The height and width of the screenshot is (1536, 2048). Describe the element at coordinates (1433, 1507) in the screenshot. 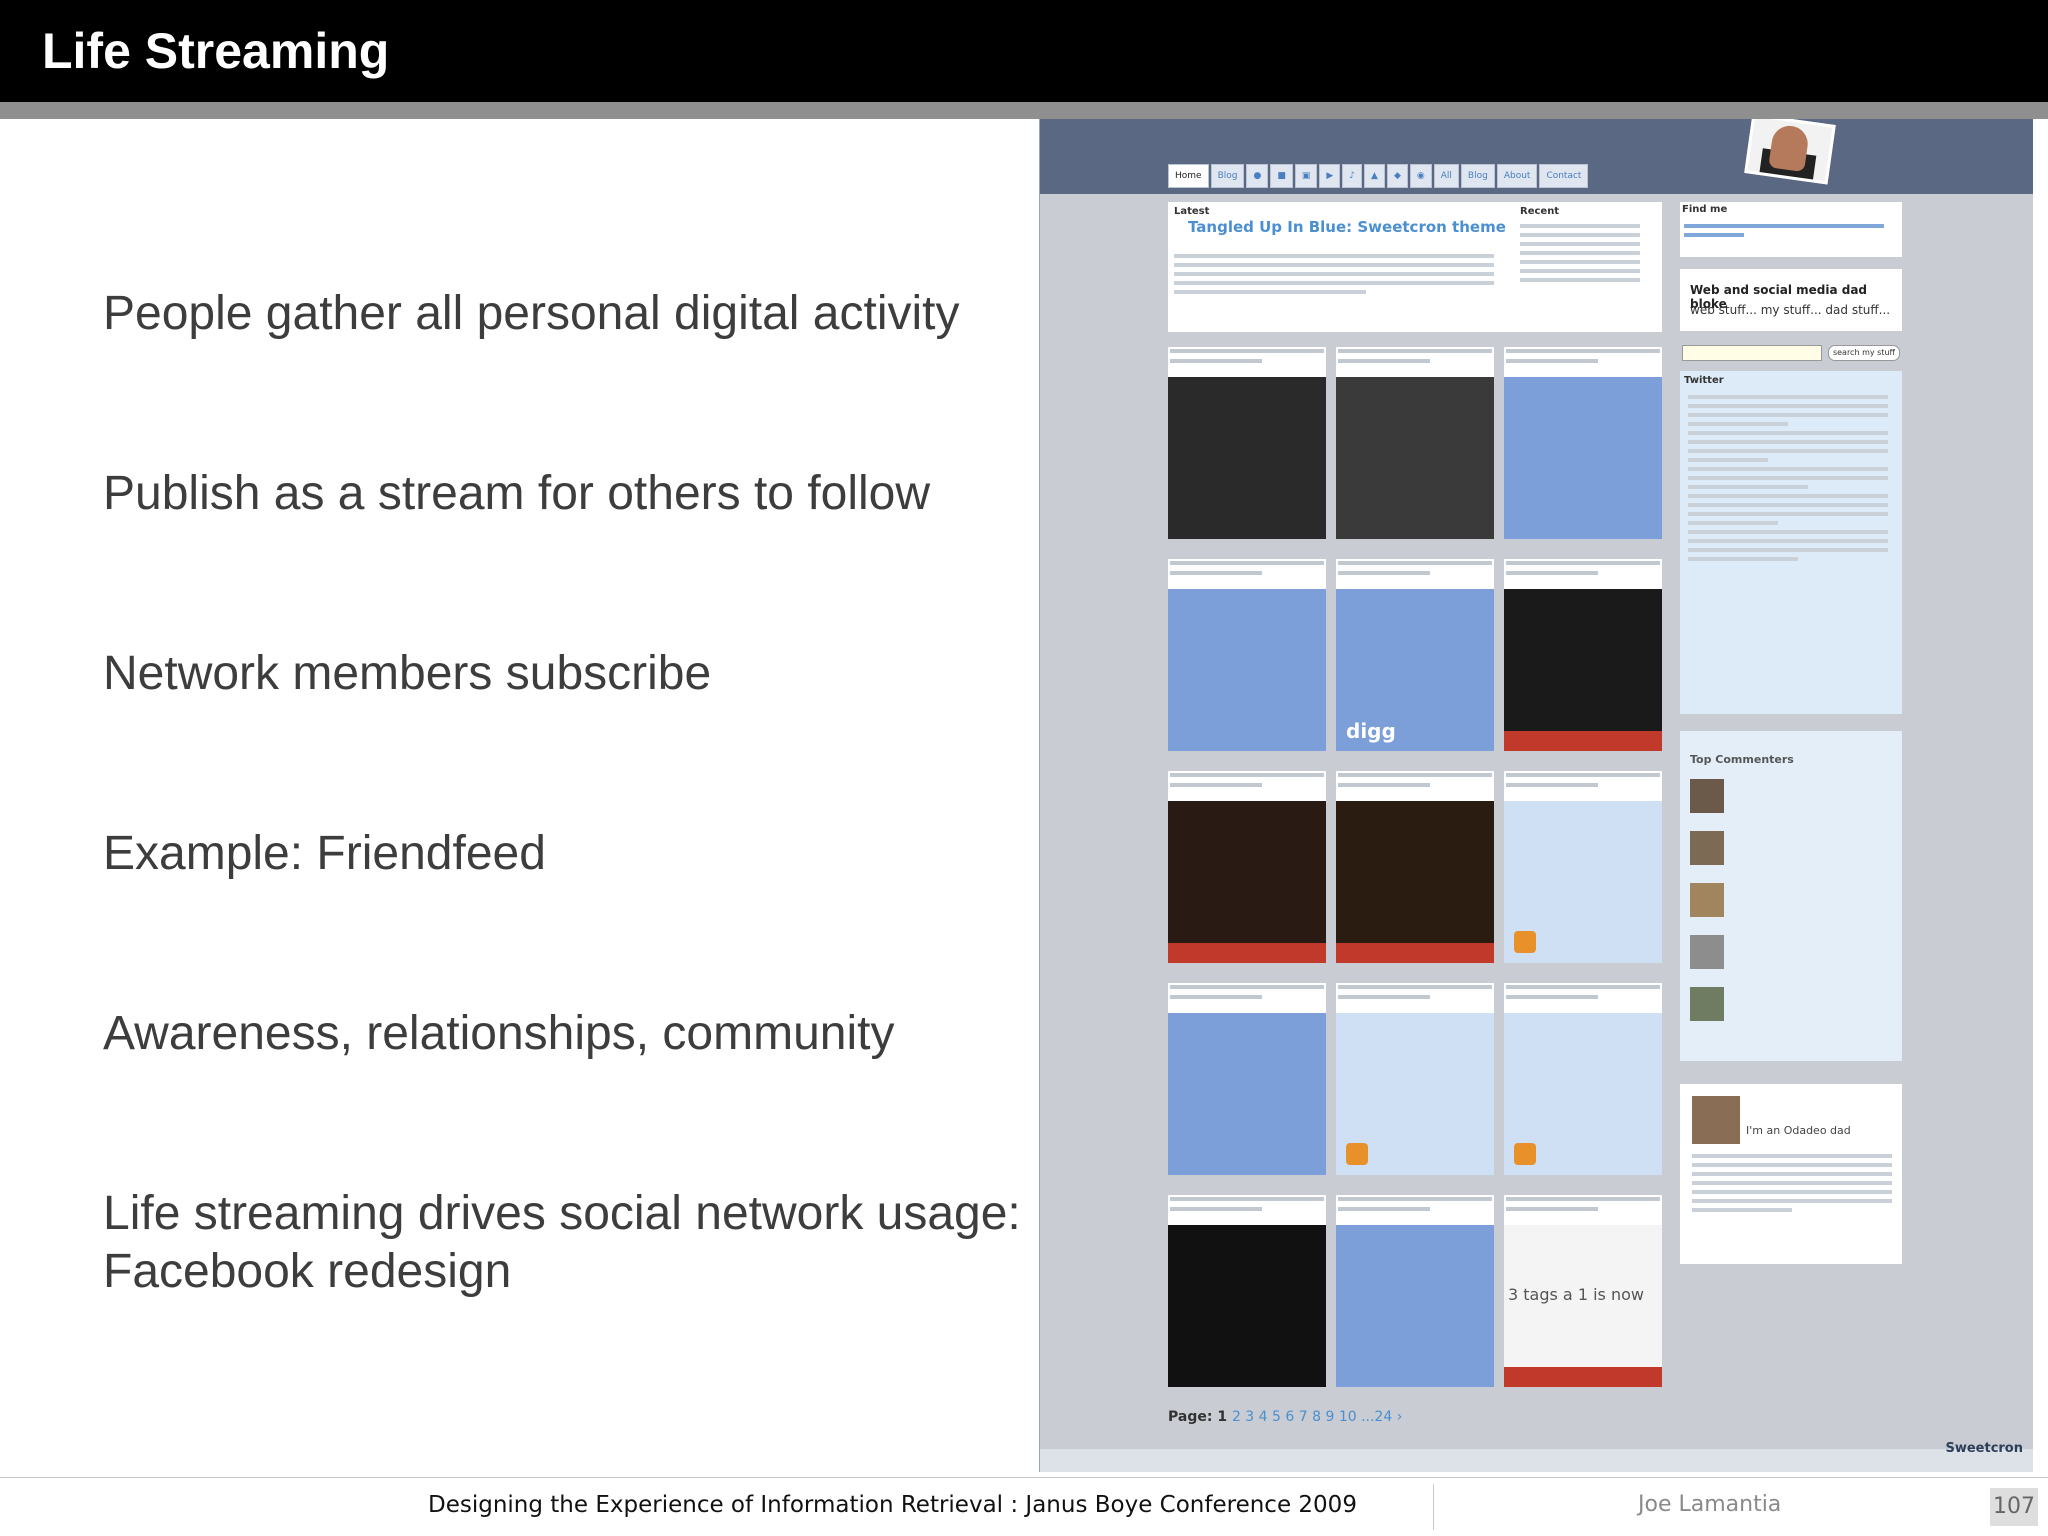

I see `footer-separator` at that location.